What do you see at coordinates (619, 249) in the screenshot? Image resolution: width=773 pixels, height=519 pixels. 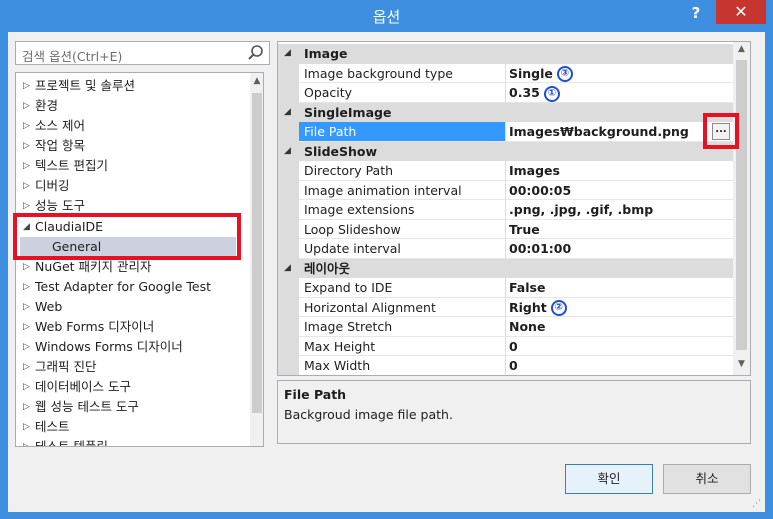 I see `property-value: 00:01:00` at bounding box center [619, 249].